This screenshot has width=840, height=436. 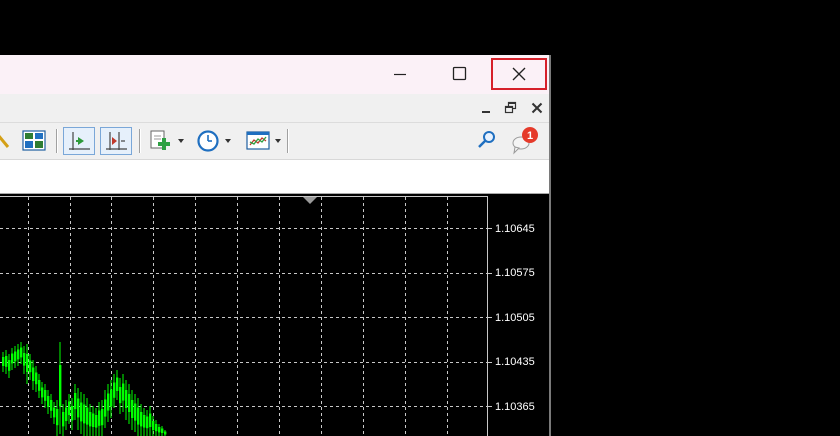 I want to click on chart-shift-icon, so click(x=116, y=141).